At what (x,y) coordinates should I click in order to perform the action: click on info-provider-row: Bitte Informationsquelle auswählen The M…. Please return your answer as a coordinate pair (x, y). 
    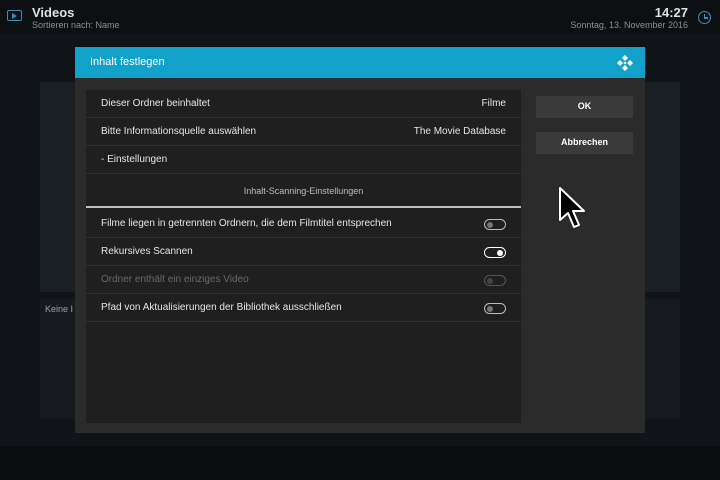
    Looking at the image, I should click on (303, 132).